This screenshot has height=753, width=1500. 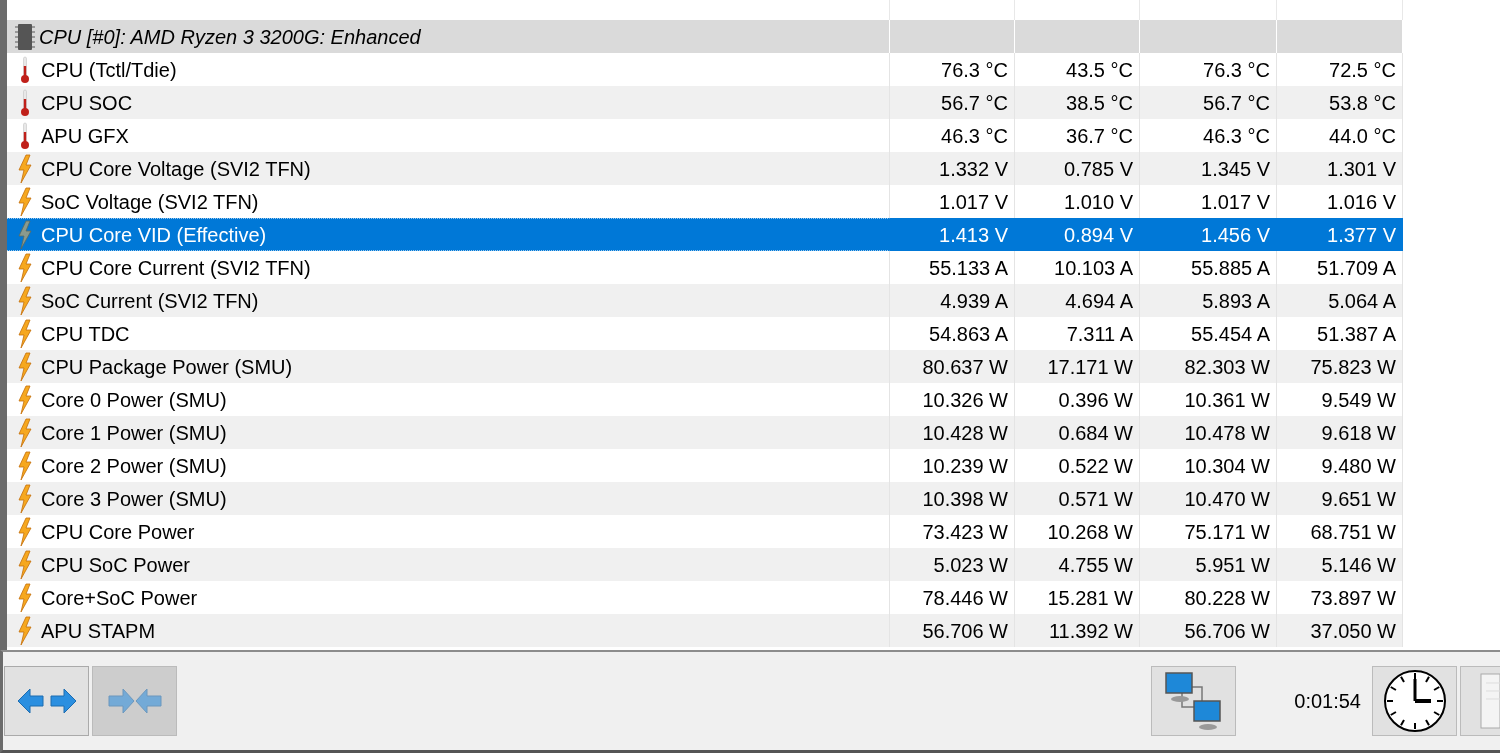 I want to click on group-row: CPU [#0]: AMD Ryzen 3 3200G: Enhanced, so click(x=705, y=36).